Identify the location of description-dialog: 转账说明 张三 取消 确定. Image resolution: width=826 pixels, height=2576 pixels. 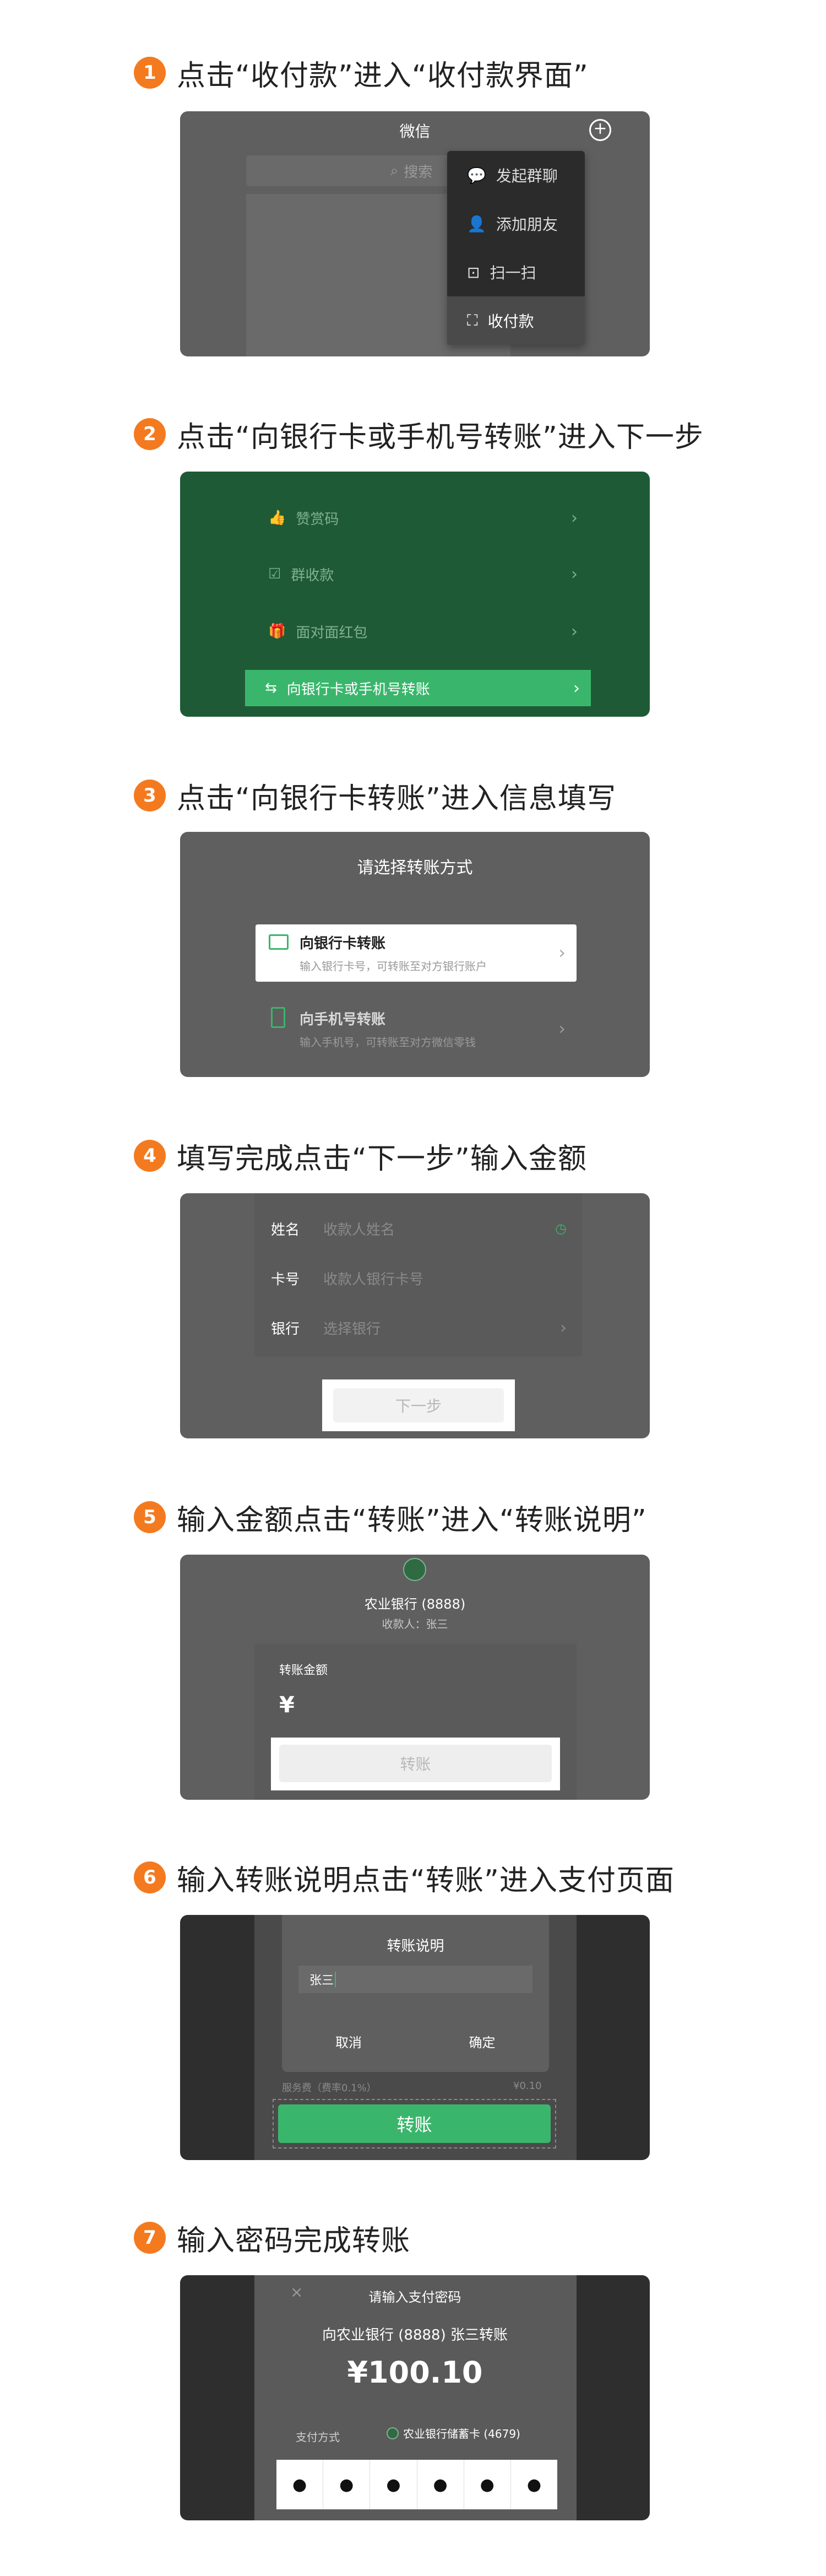
(415, 1993).